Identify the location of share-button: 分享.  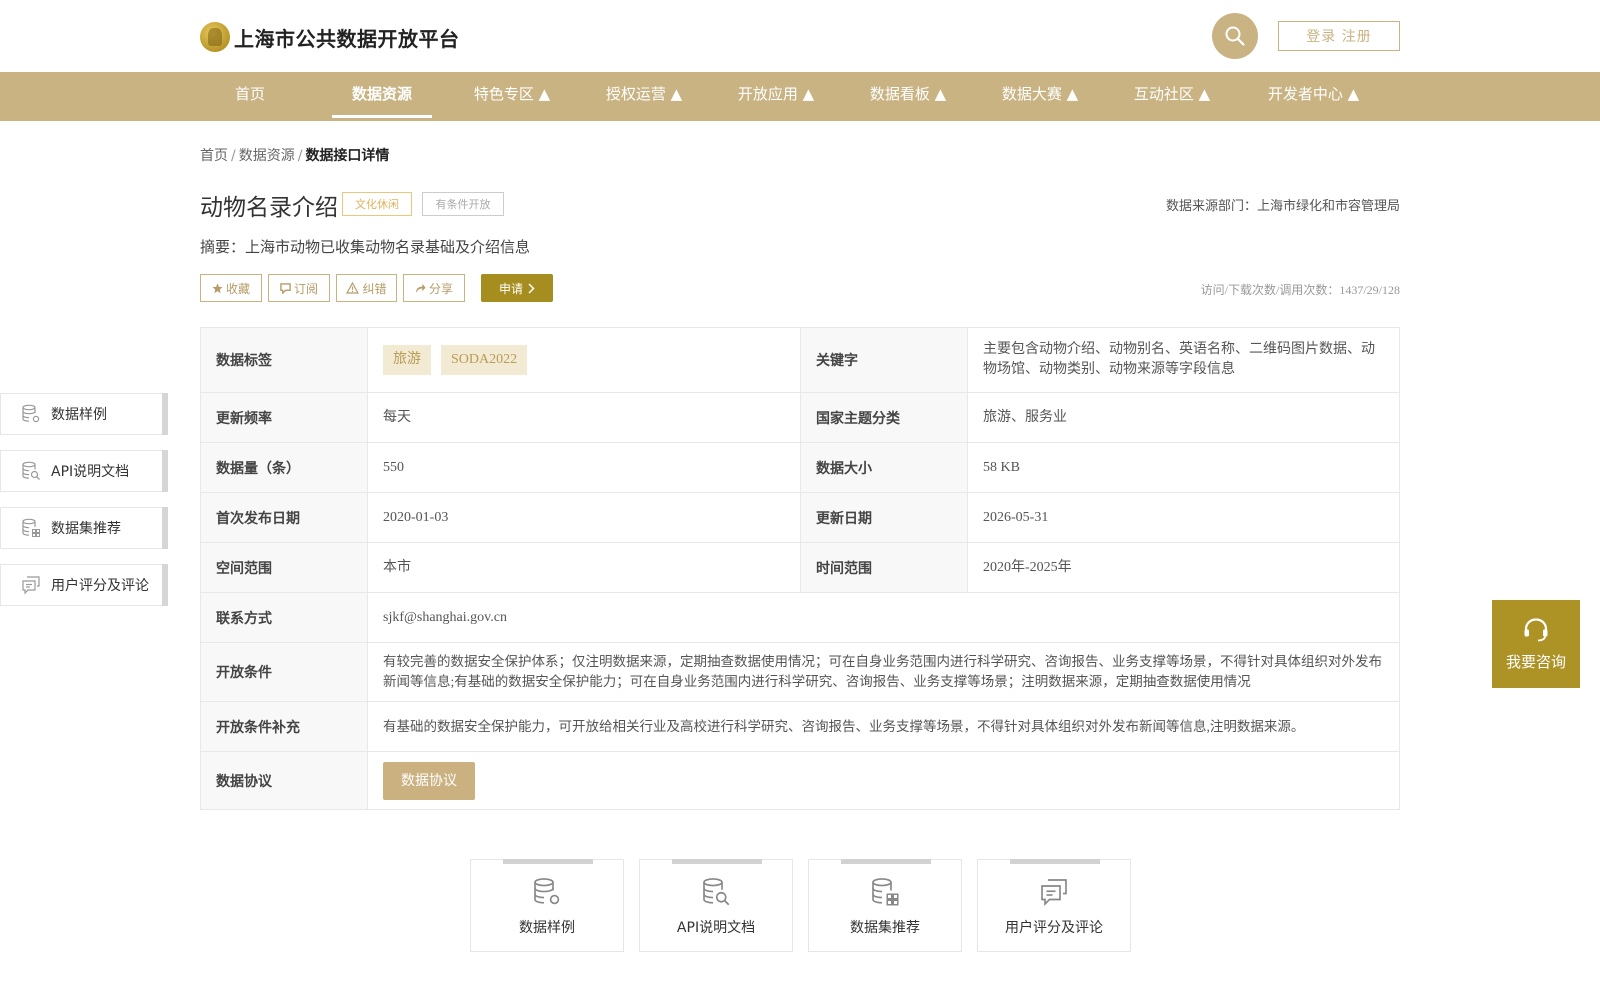
(434, 288).